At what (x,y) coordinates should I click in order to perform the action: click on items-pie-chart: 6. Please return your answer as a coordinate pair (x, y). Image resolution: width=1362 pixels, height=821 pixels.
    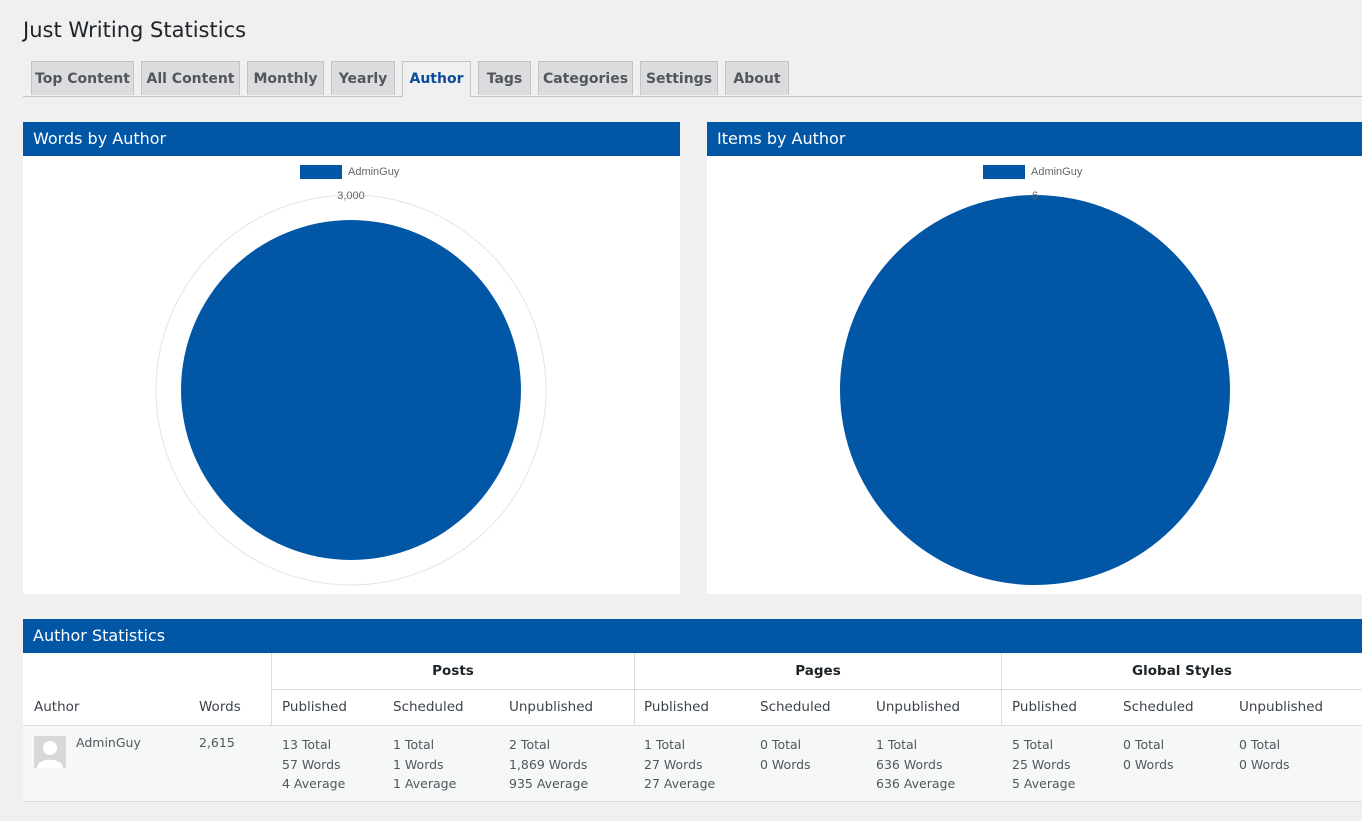
    Looking at the image, I should click on (1035, 387).